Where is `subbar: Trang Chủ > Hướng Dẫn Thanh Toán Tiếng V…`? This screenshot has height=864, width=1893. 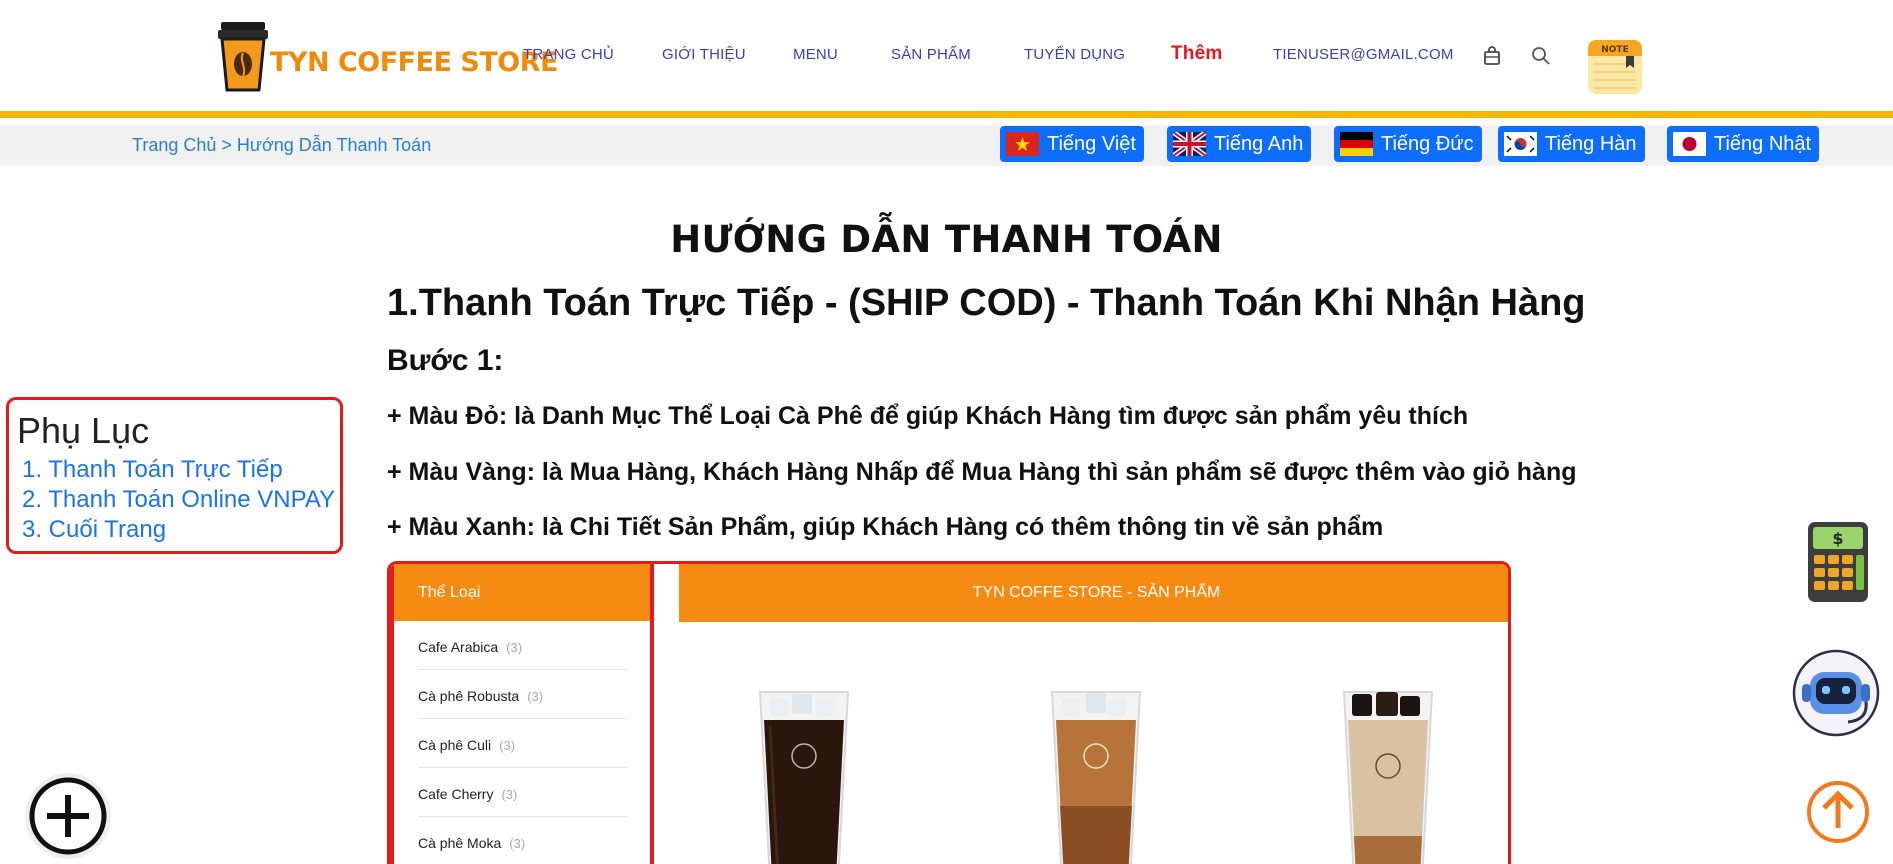 subbar: Trang Chủ > Hướng Dẫn Thanh Toán Tiếng V… is located at coordinates (946, 145).